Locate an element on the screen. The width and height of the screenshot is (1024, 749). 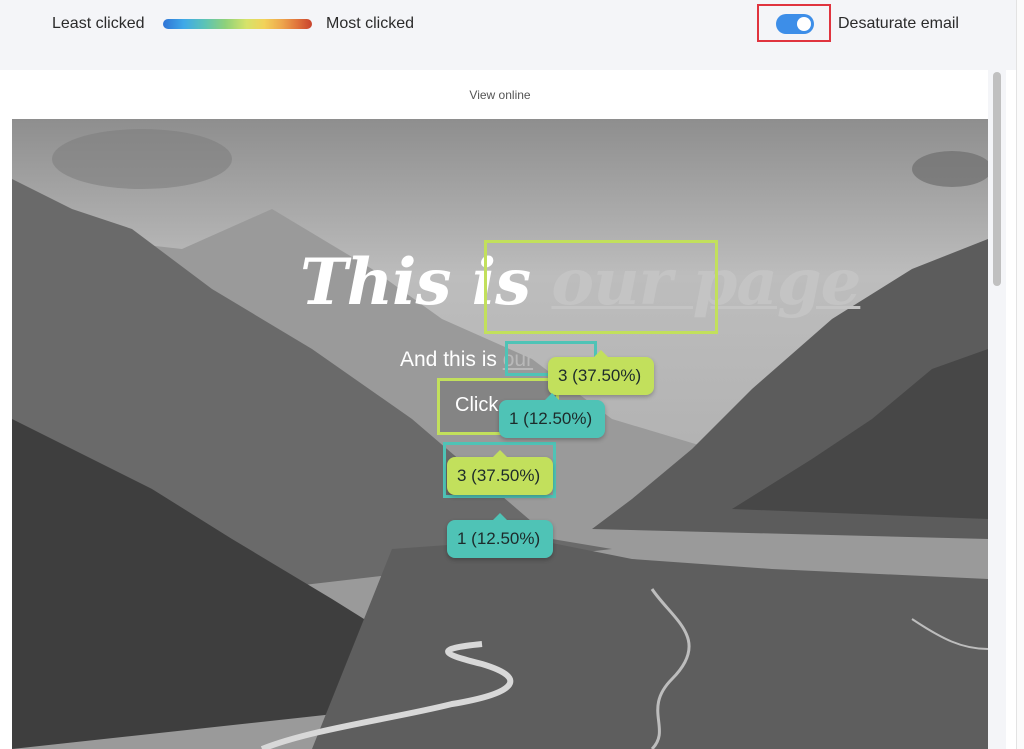
least-clicked-label: Least clicked is located at coordinates (98, 23).